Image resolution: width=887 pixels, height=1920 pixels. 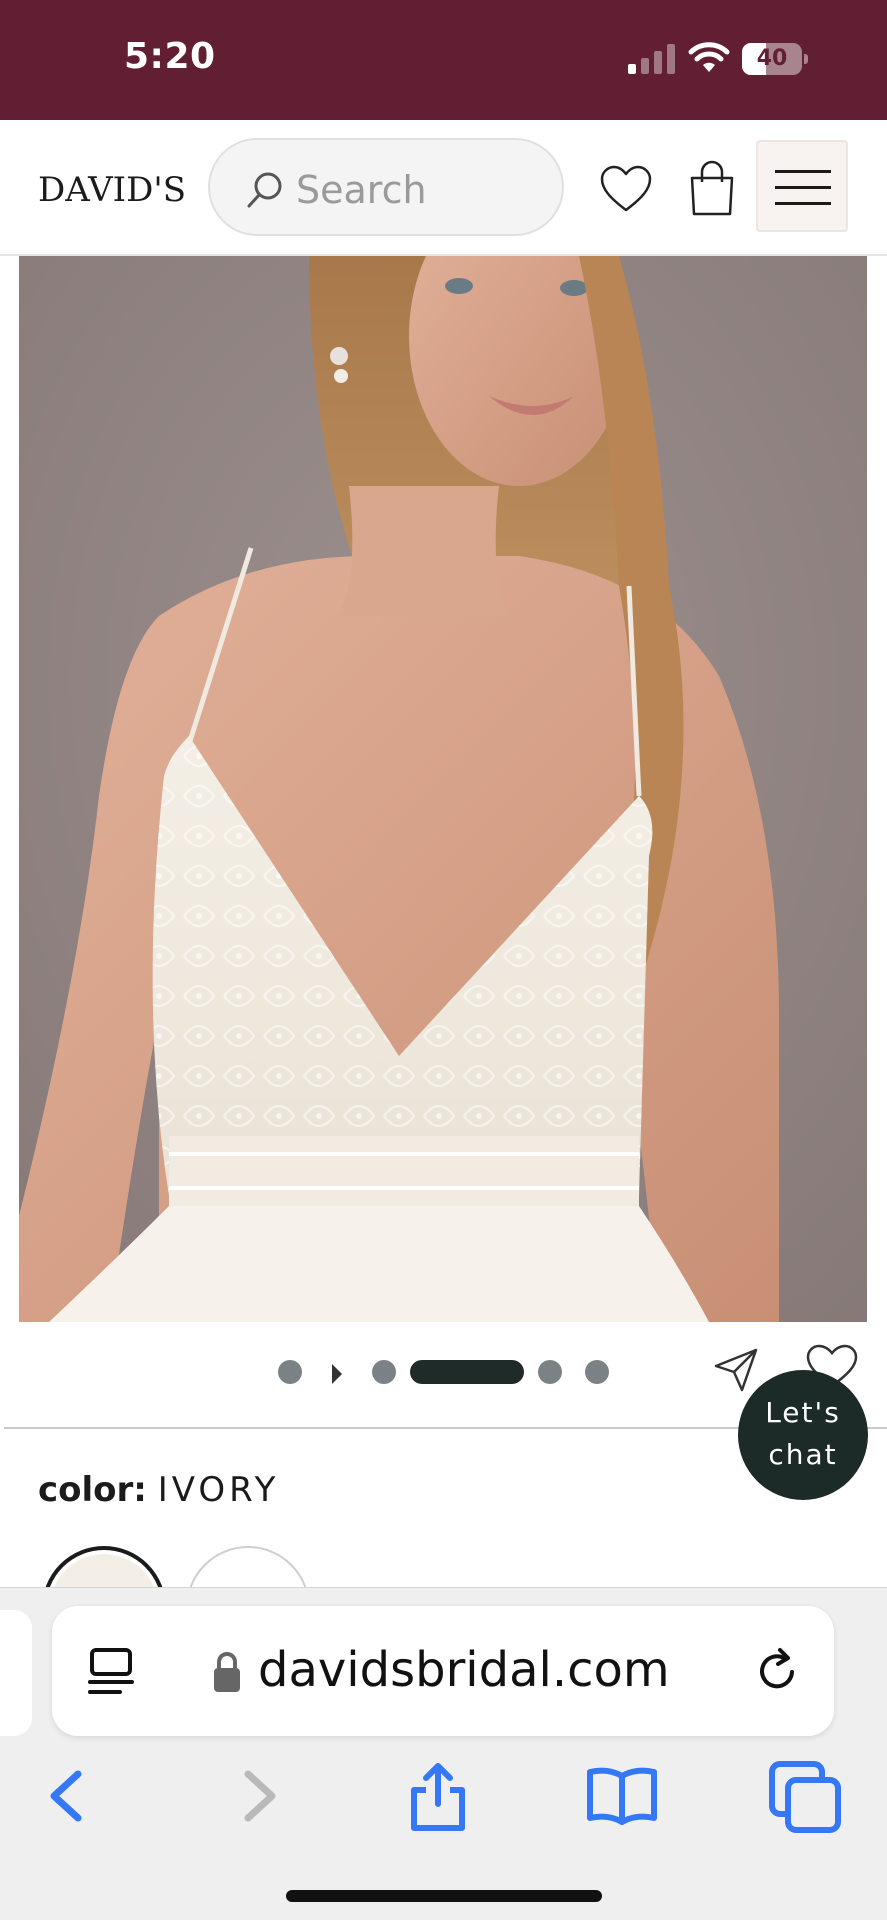 I want to click on search-input: Search, so click(x=386, y=187).